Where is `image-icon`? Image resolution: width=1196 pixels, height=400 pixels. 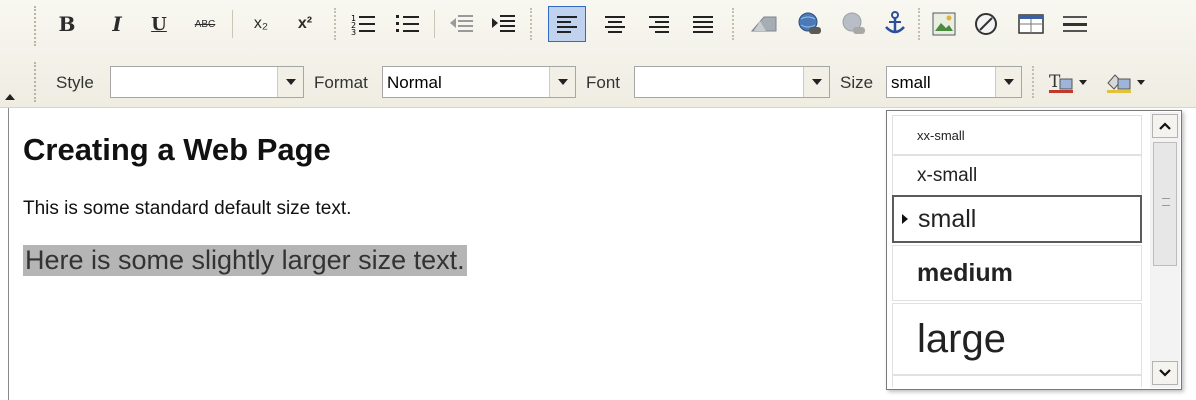
image-icon is located at coordinates (944, 24).